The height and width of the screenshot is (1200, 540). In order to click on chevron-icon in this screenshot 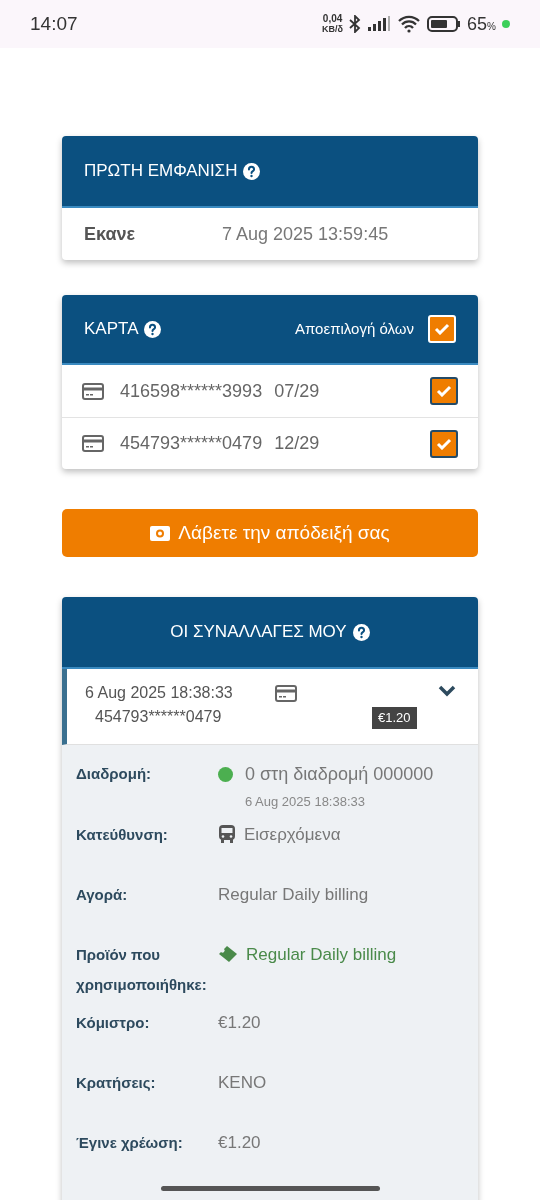, I will do `click(447, 691)`.